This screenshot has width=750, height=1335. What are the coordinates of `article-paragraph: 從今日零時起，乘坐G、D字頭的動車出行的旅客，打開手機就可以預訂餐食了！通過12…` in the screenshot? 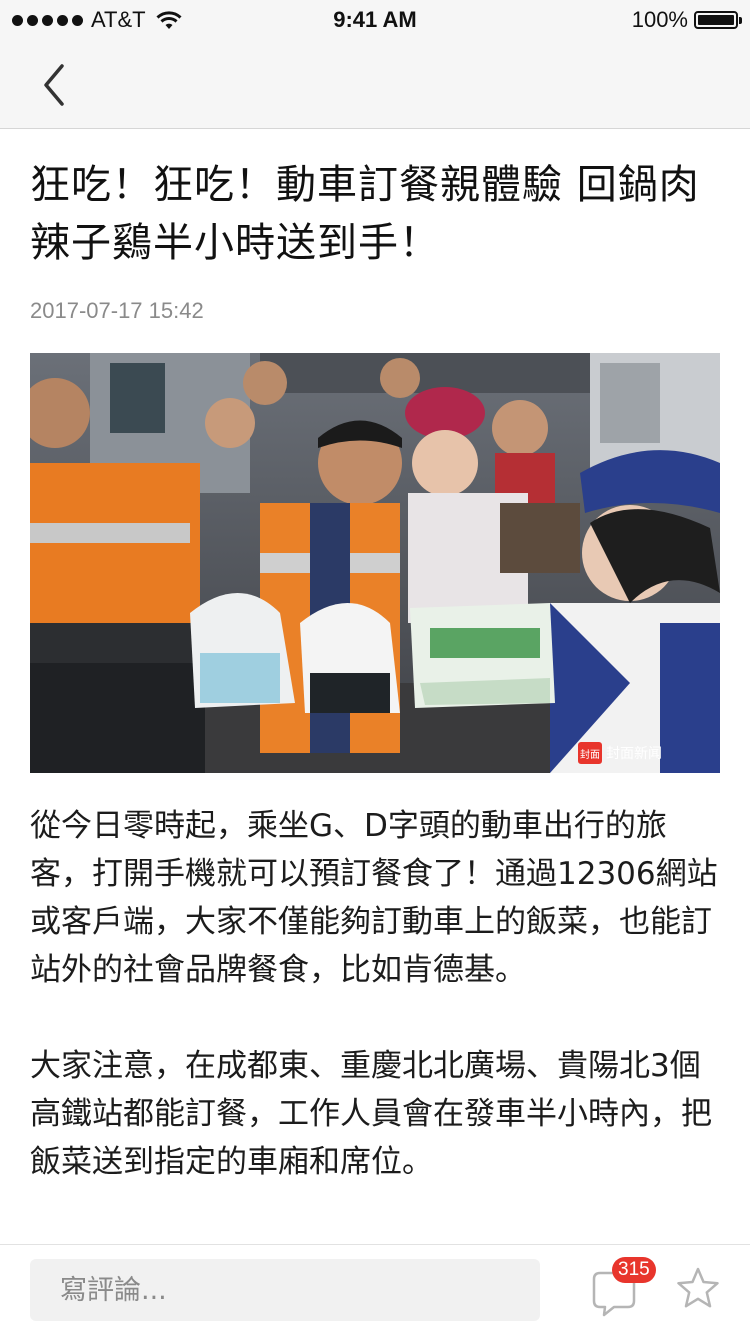 It's located at (374, 898).